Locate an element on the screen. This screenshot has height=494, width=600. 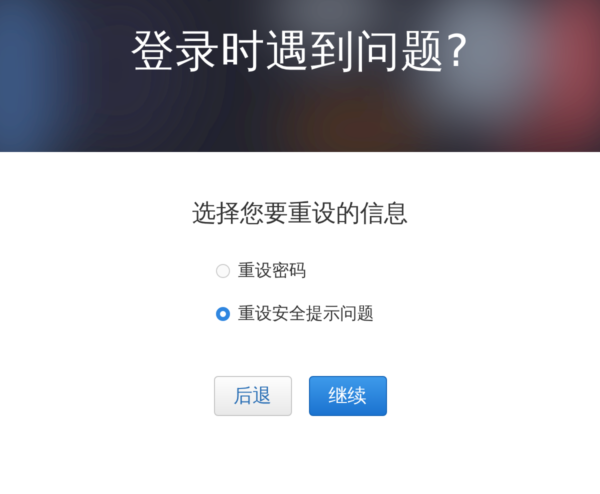
back-button: 后退 is located at coordinates (253, 396).